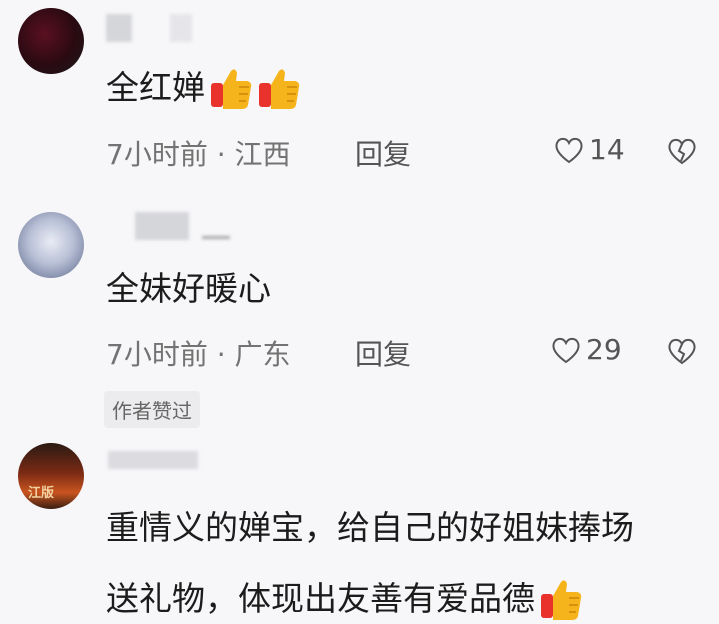 The width and height of the screenshot is (719, 624). What do you see at coordinates (370, 527) in the screenshot?
I see `comment-text-line: 重情义的婵宝，给自己的好姐妹捧场` at bounding box center [370, 527].